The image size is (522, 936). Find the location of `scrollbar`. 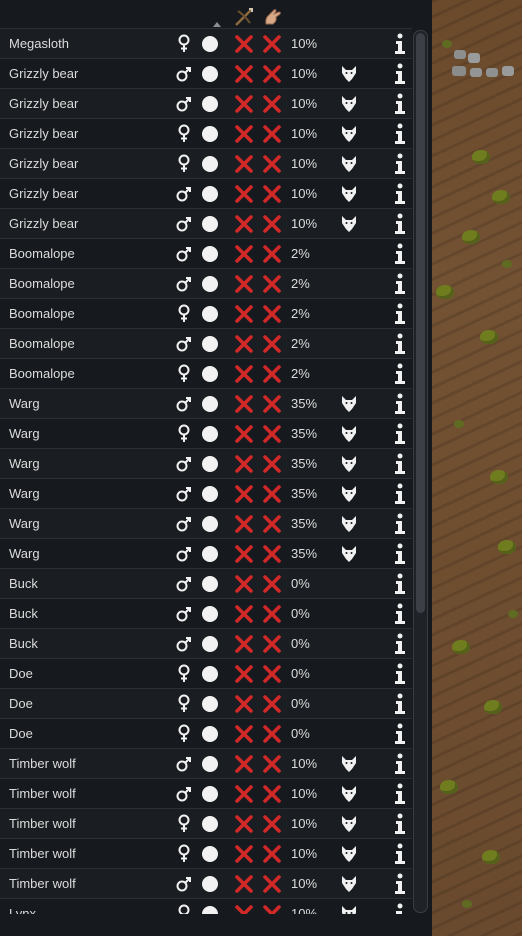

scrollbar is located at coordinates (420, 471).